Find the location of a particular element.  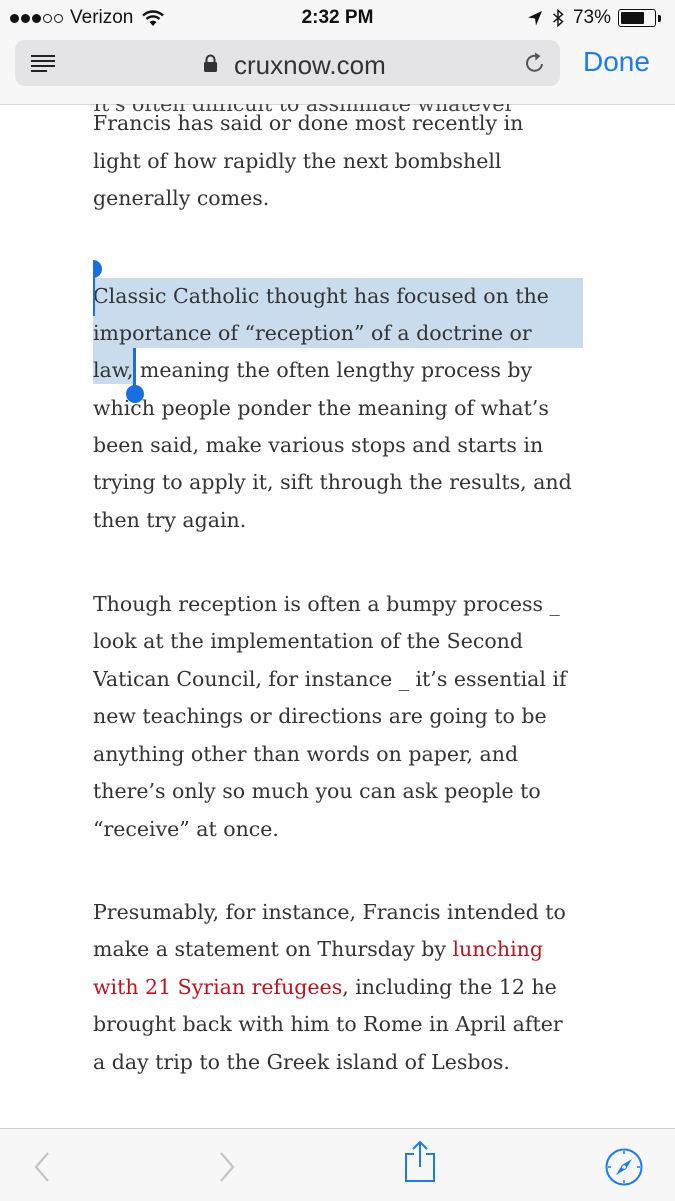

paragraph-line: anything other than words on paper, and is located at coordinates (306, 754).